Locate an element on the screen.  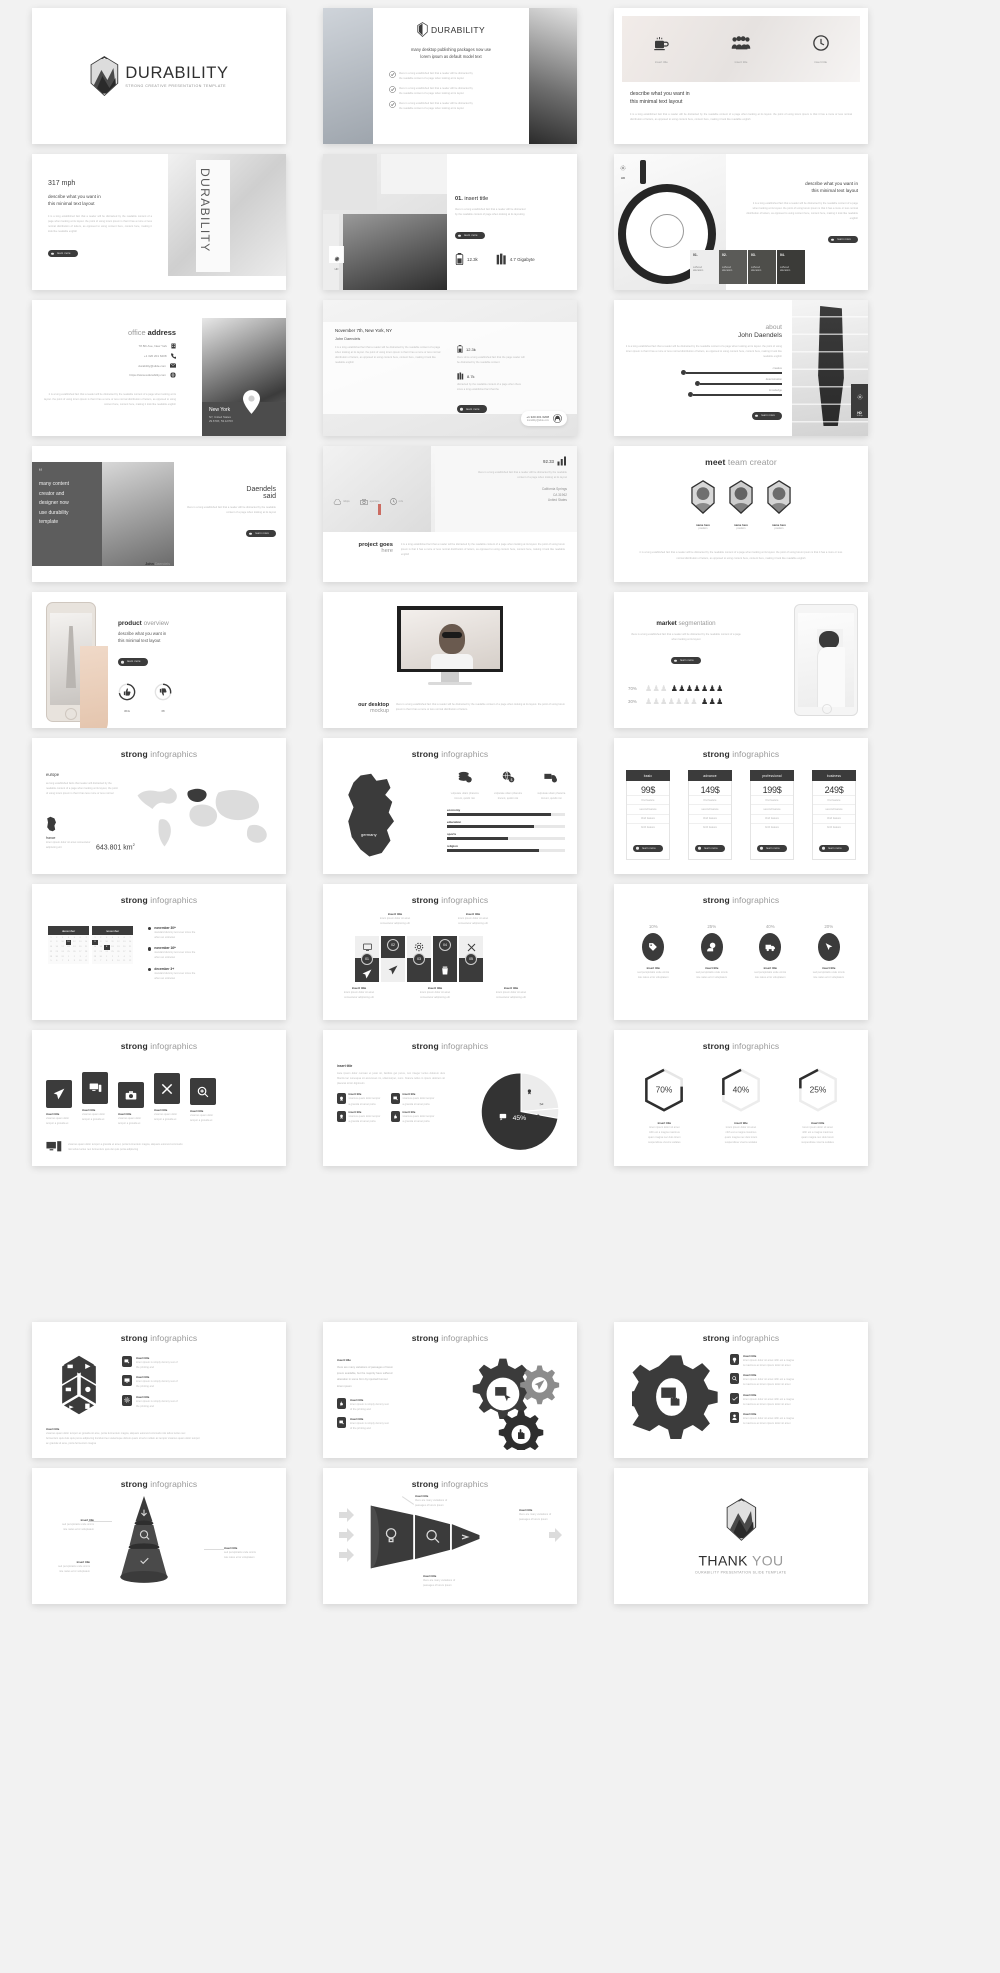
number-block: 04. suffered alteration is located at coordinates (791, 267).